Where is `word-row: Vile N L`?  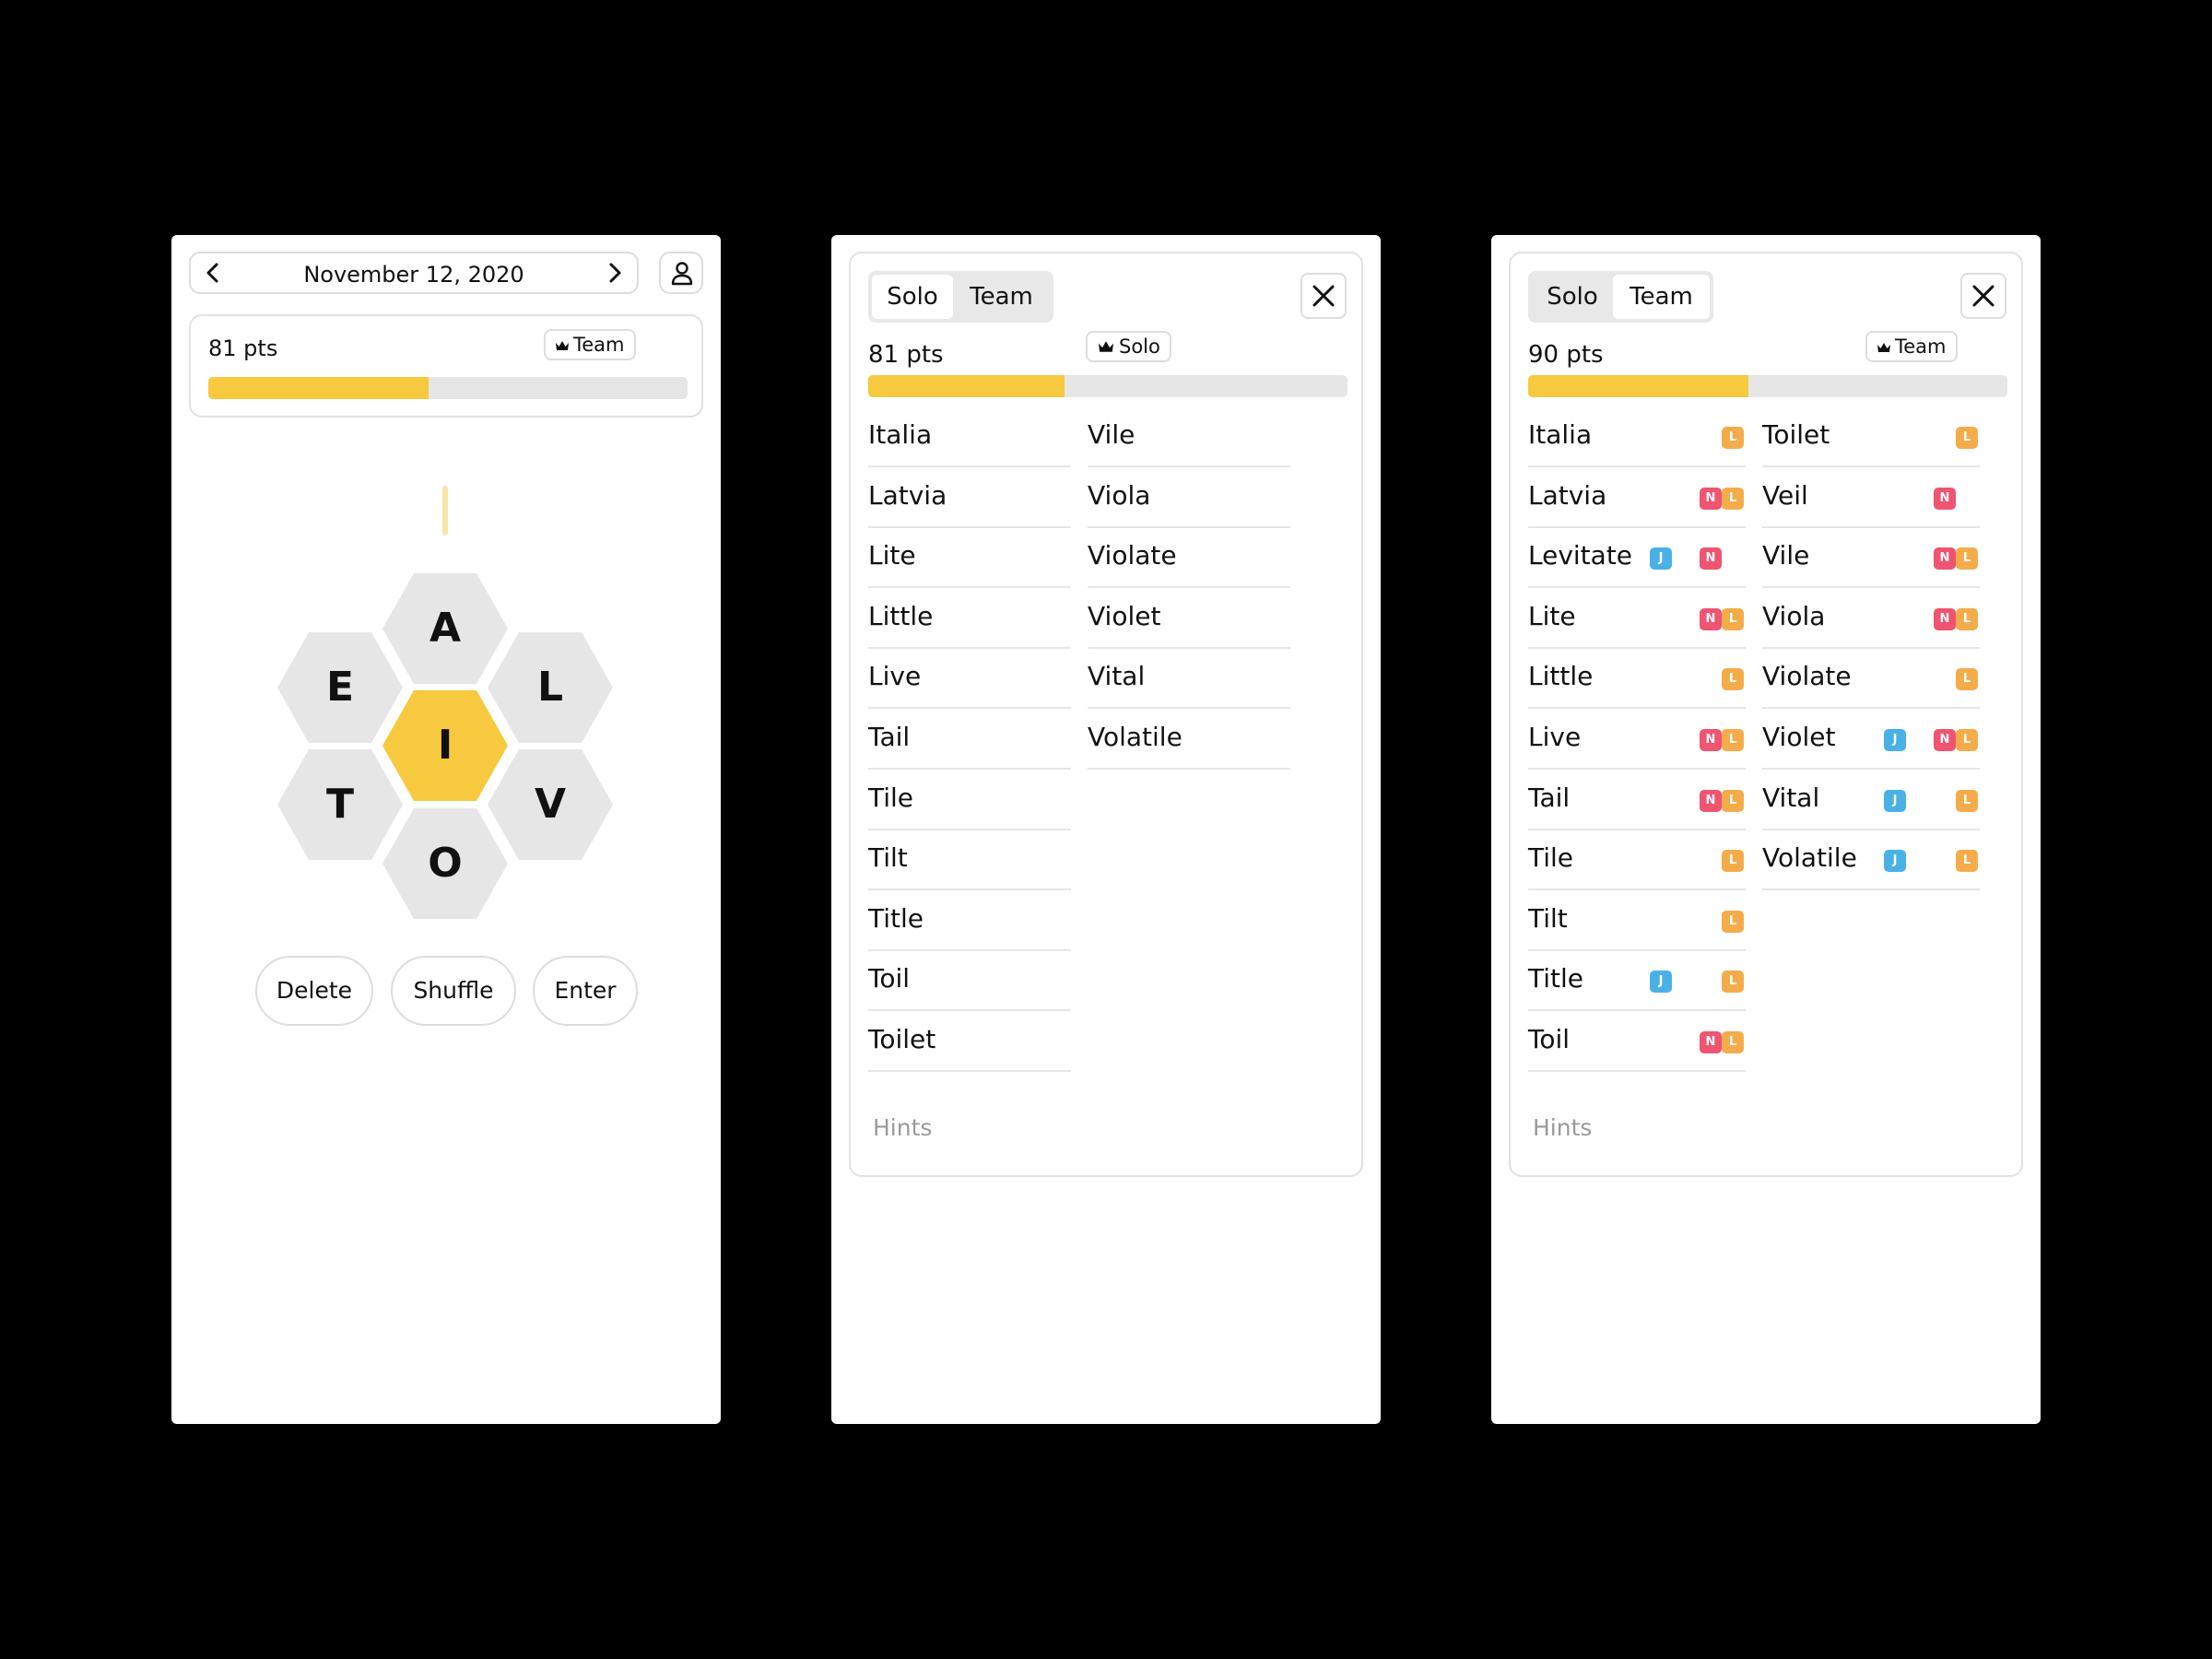
word-row: Vile N L is located at coordinates (1871, 559).